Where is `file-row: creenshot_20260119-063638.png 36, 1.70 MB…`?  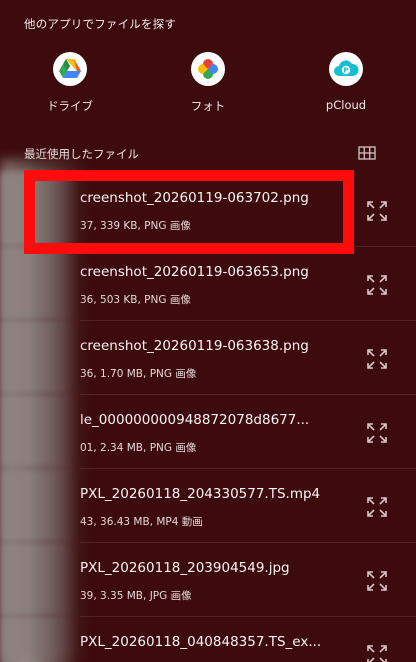 file-row: creenshot_20260119-063638.png 36, 1.70 MB… is located at coordinates (208, 357).